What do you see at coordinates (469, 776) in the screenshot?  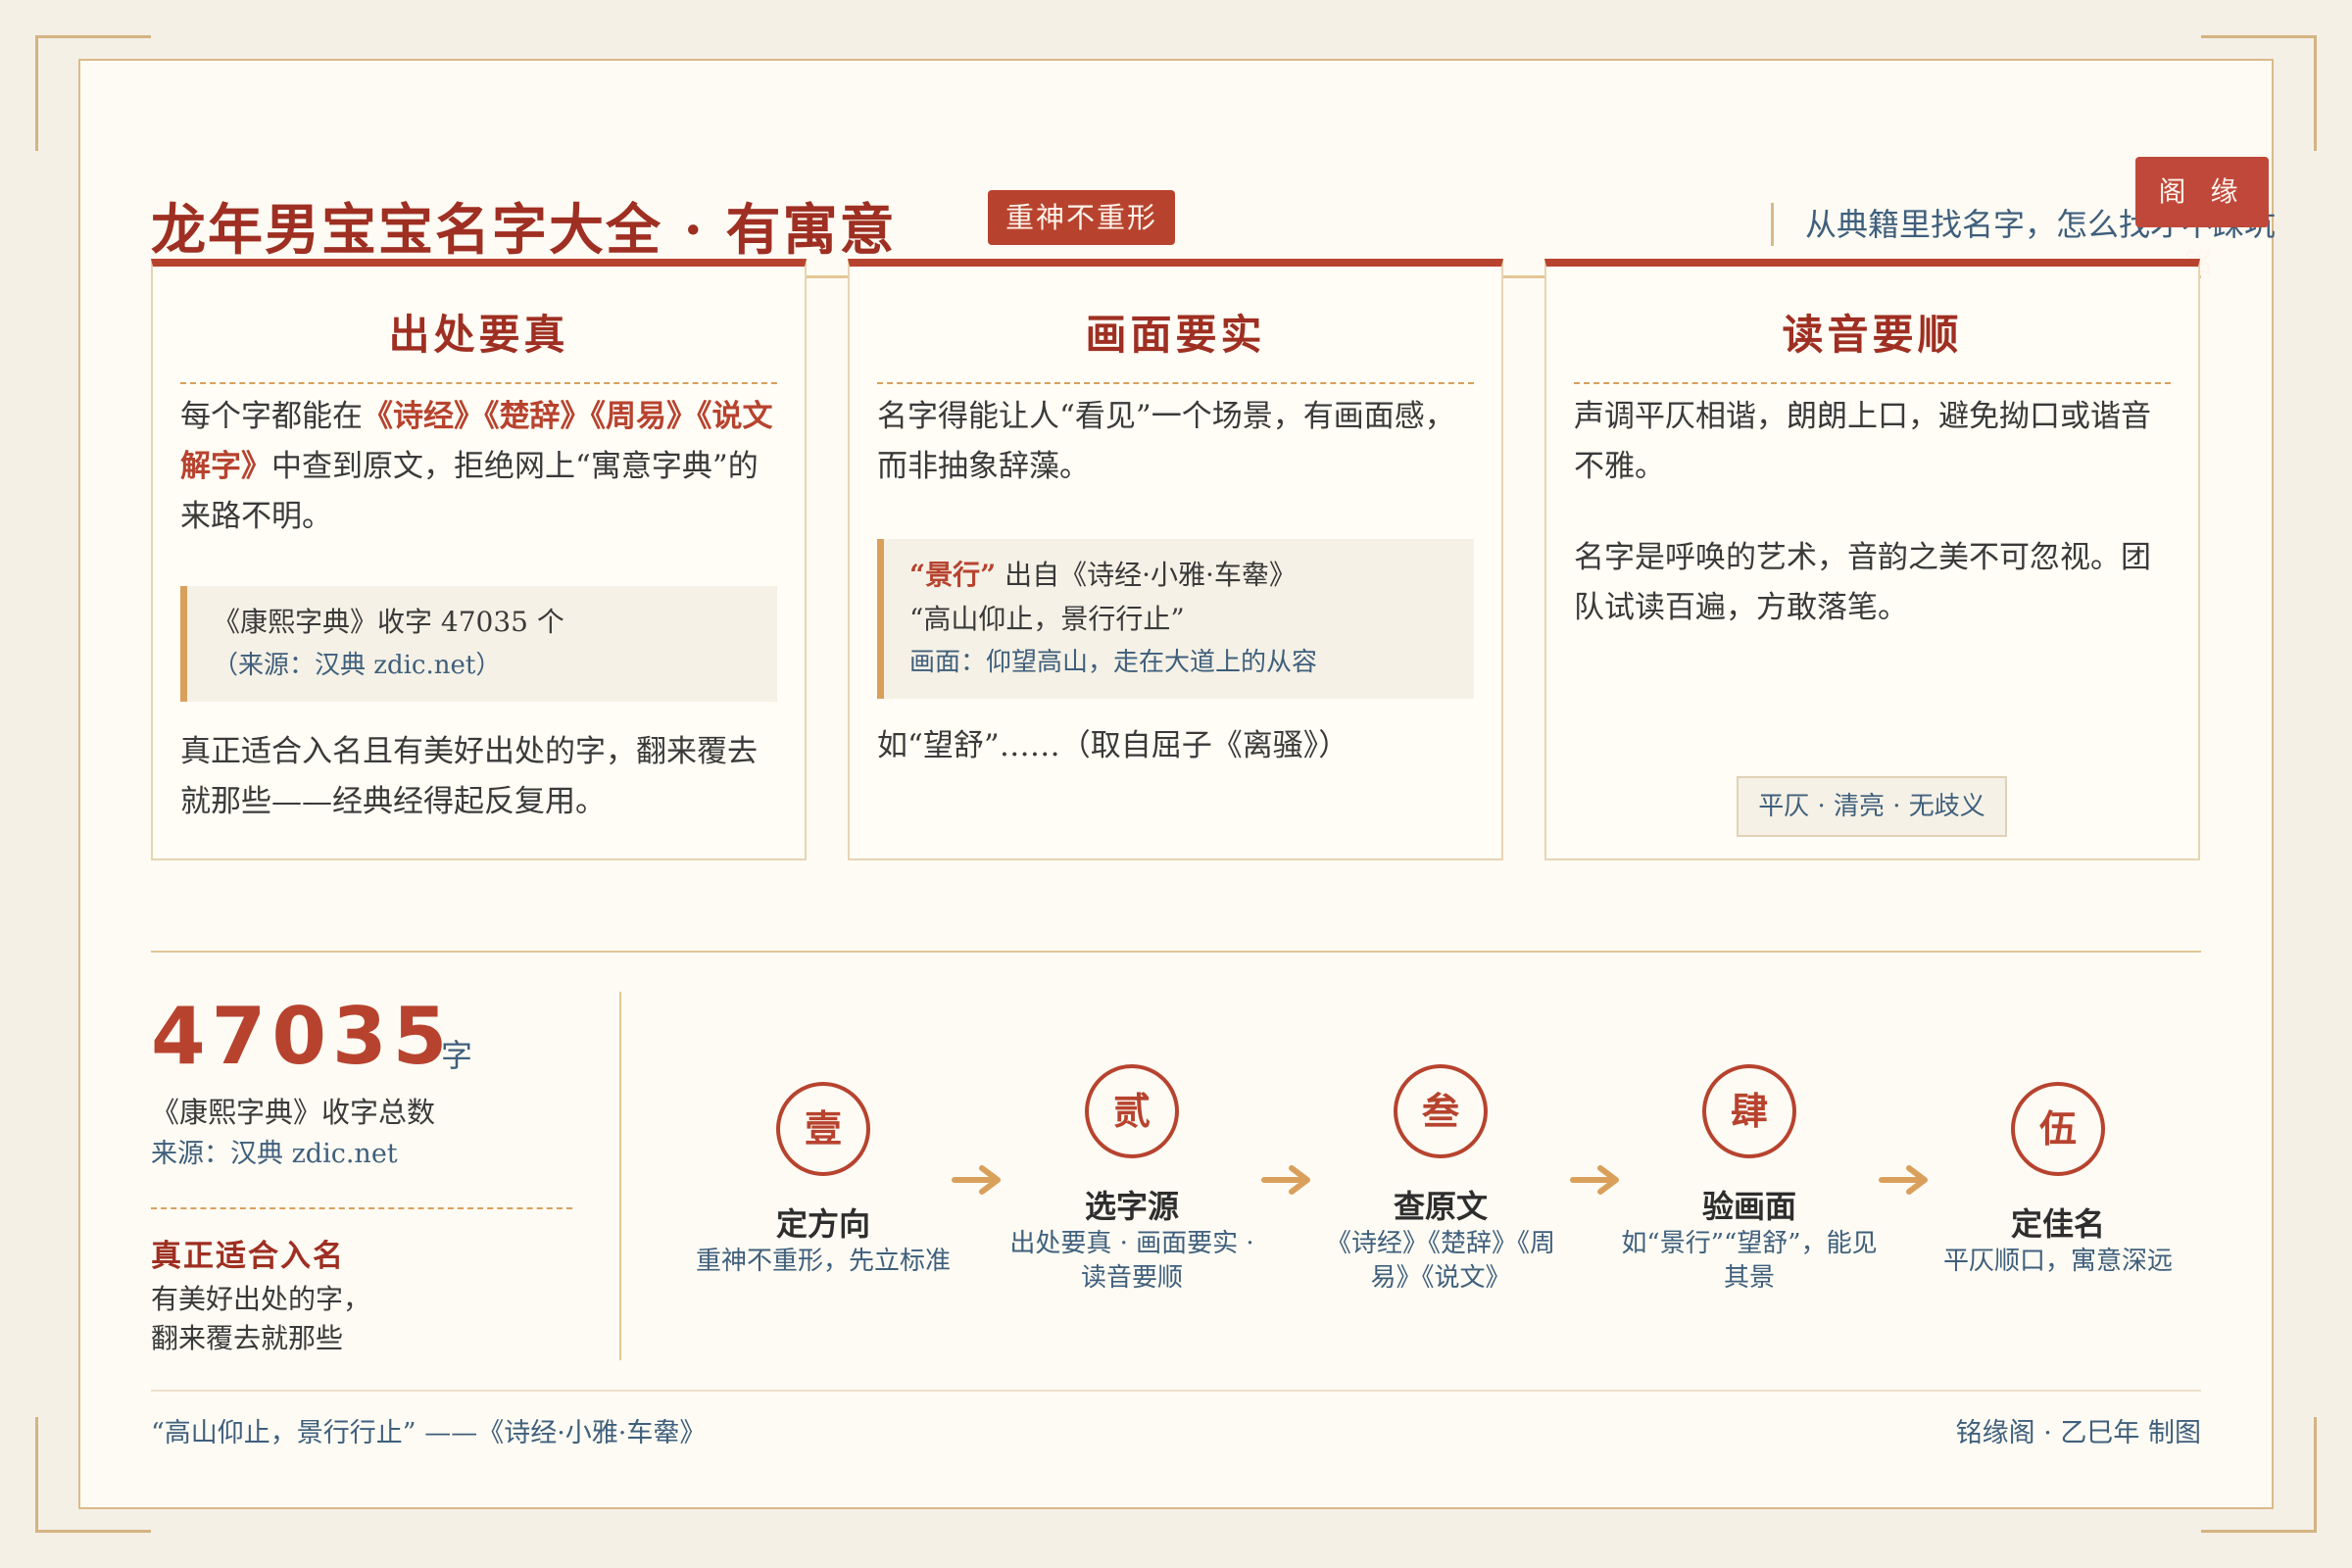 I see `card-footnote: 真正适合入名且有美好出处的字，翻来覆去就那些——经典经得起反复用。` at bounding box center [469, 776].